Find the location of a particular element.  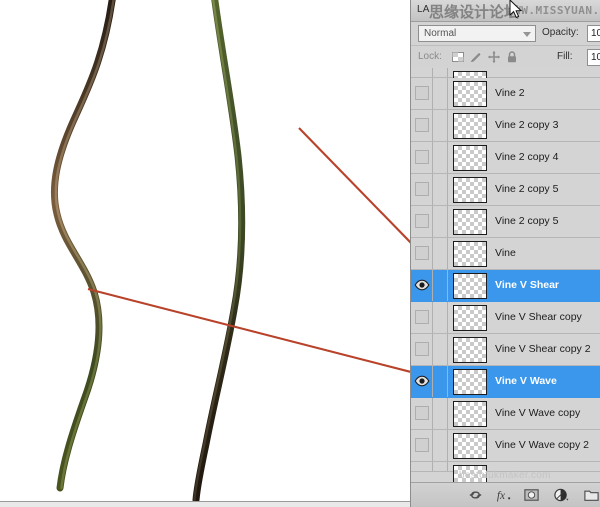

opacity-input: 100% is located at coordinates (593, 33).